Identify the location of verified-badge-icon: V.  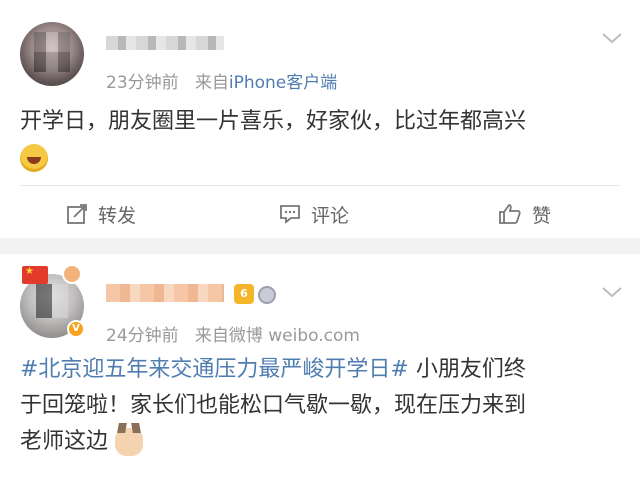
(76, 329).